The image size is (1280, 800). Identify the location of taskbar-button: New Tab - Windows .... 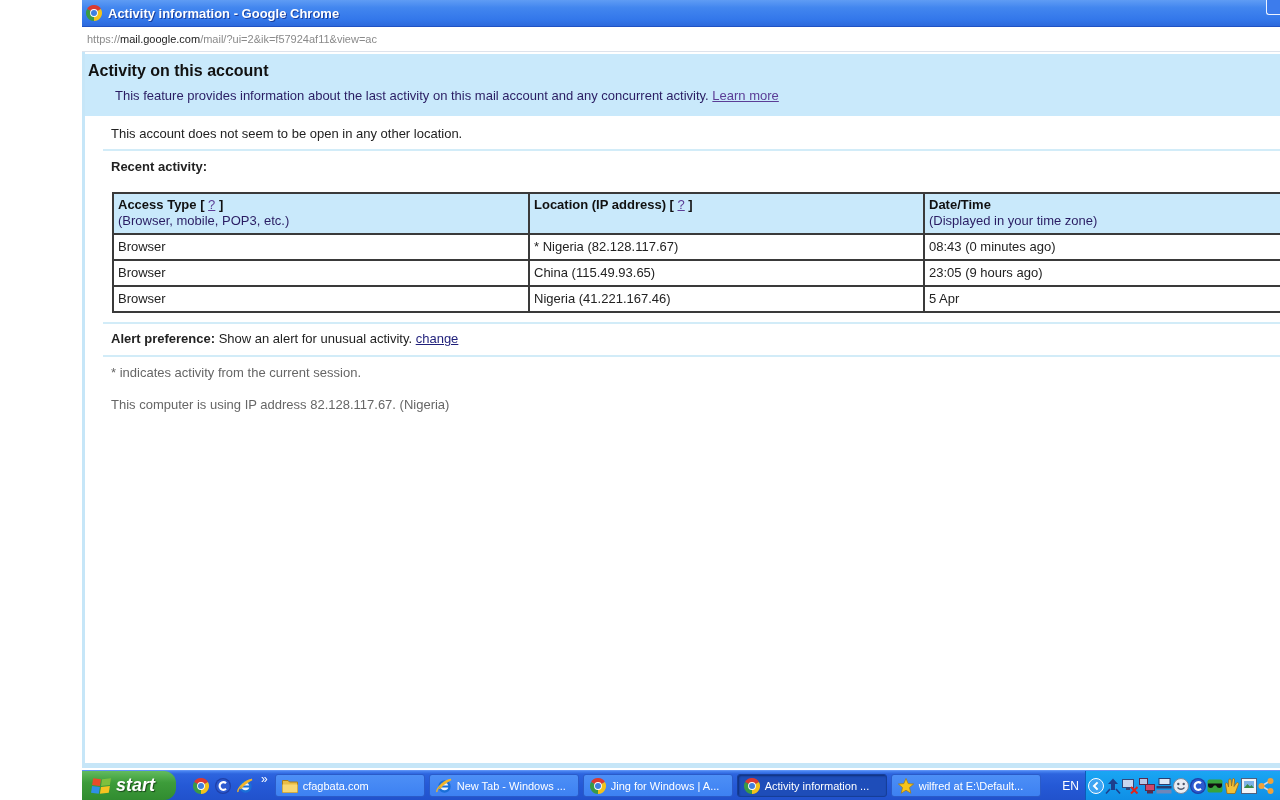
(503, 785).